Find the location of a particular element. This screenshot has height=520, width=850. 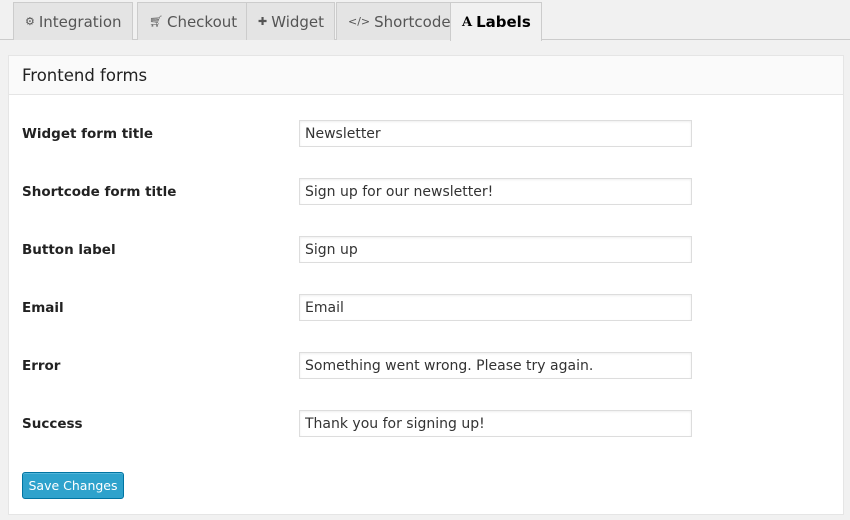

tab-widget: ✚ Widget is located at coordinates (291, 21).